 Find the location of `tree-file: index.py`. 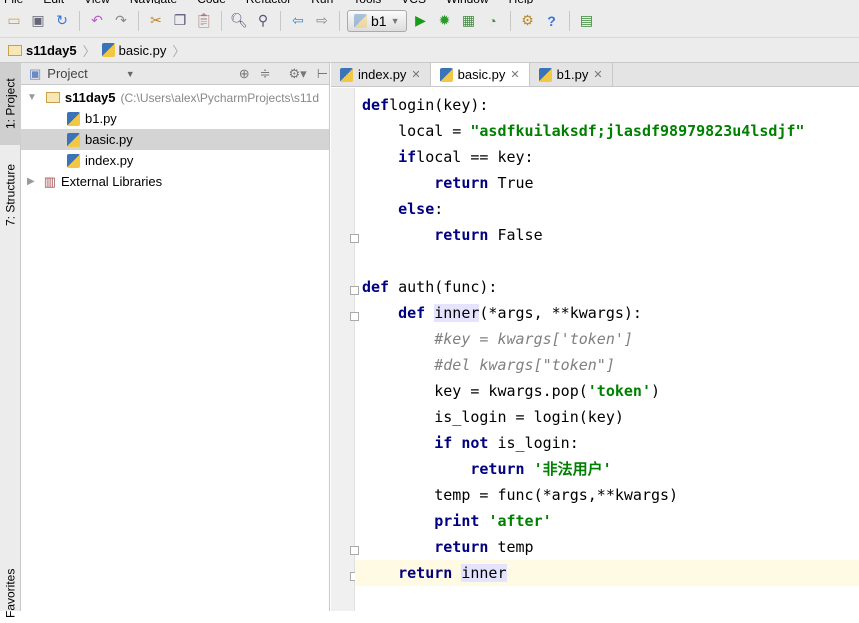

tree-file: index.py is located at coordinates (175, 160).